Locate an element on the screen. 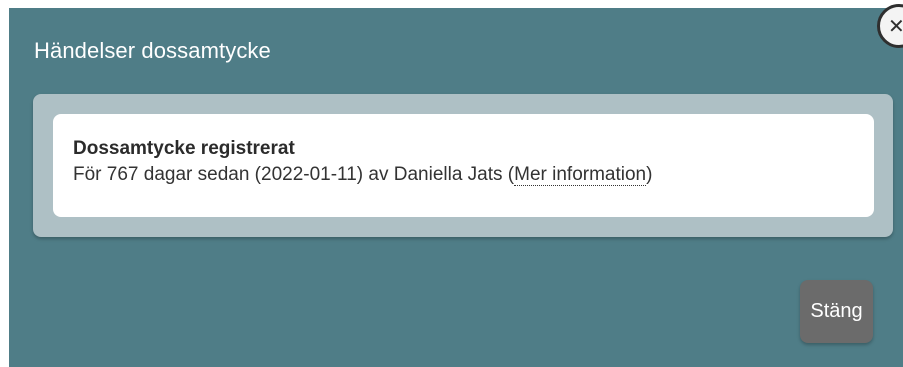 This screenshot has width=903, height=367. event-detail-closing: ) is located at coordinates (649, 174).